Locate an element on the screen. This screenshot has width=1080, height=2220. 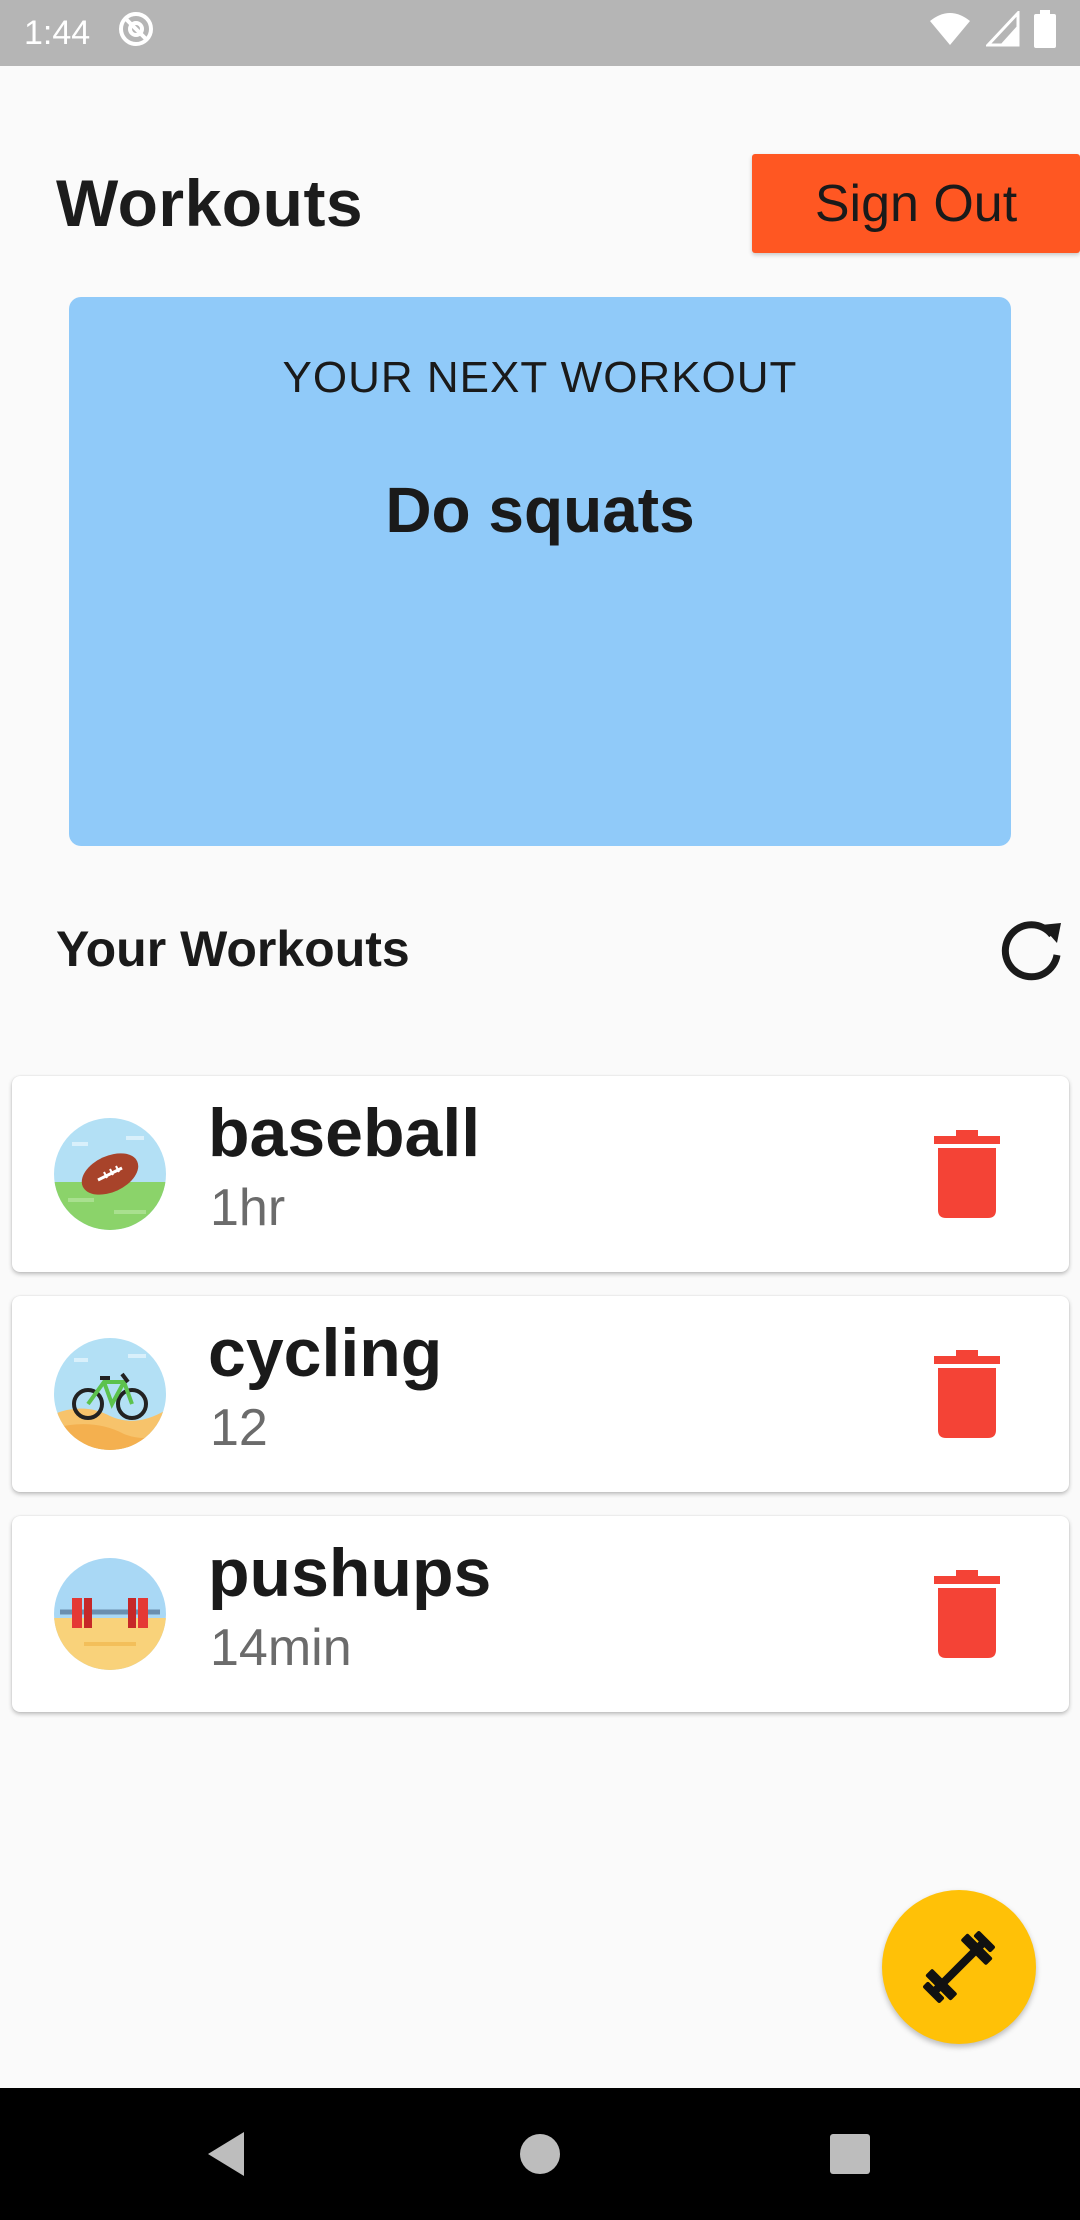
dumbbell-icon is located at coordinates (959, 1967).